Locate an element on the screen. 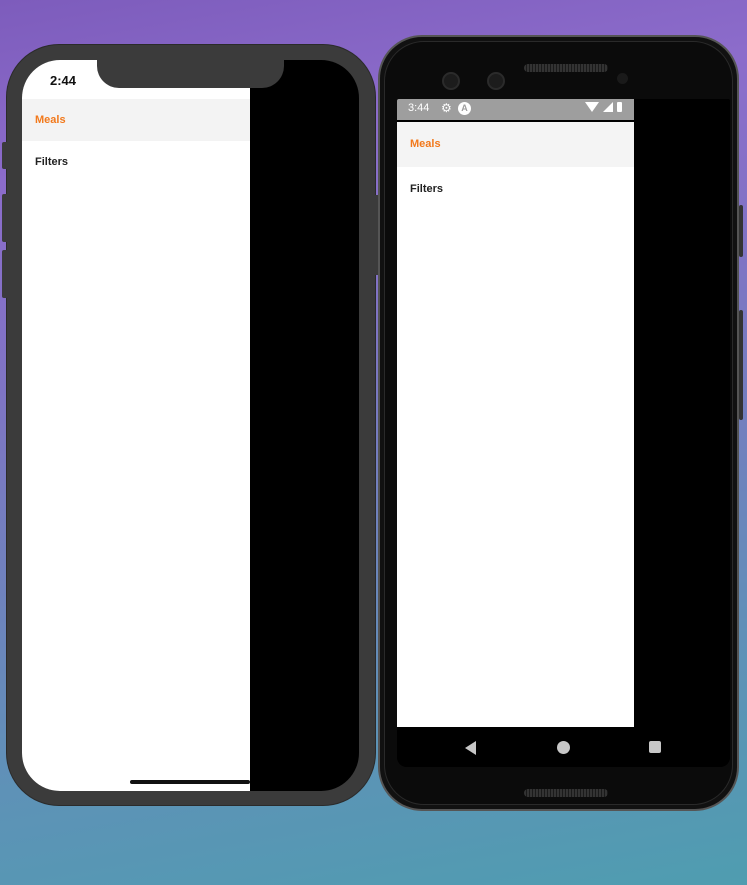 The height and width of the screenshot is (885, 747). iphone-notch is located at coordinates (190, 74).